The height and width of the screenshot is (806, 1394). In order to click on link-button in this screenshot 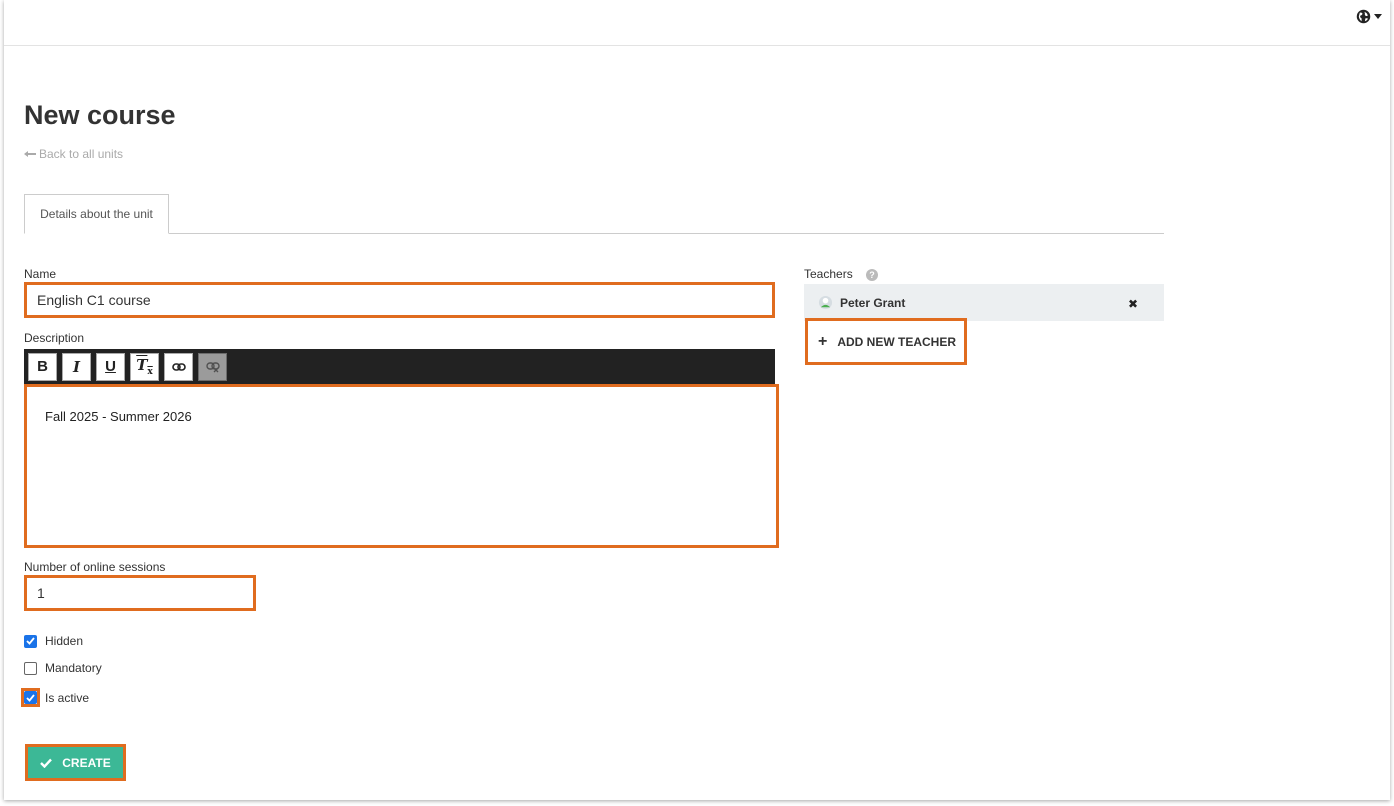, I will do `click(178, 366)`.